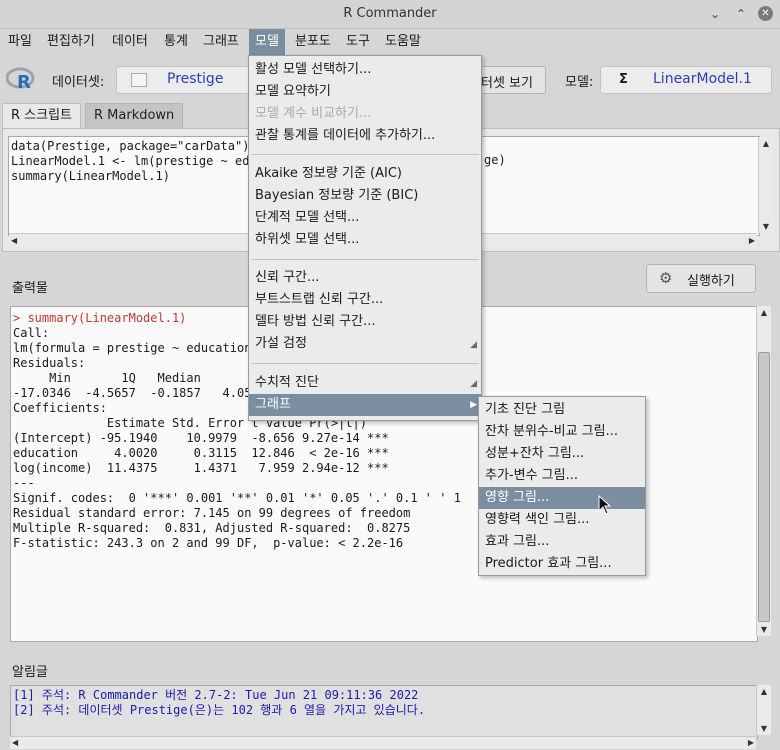  I want to click on menu-bar: 파일 편집하기 데이터 통계 그래프 모델 분포도 도구 도움말, so click(390, 42).